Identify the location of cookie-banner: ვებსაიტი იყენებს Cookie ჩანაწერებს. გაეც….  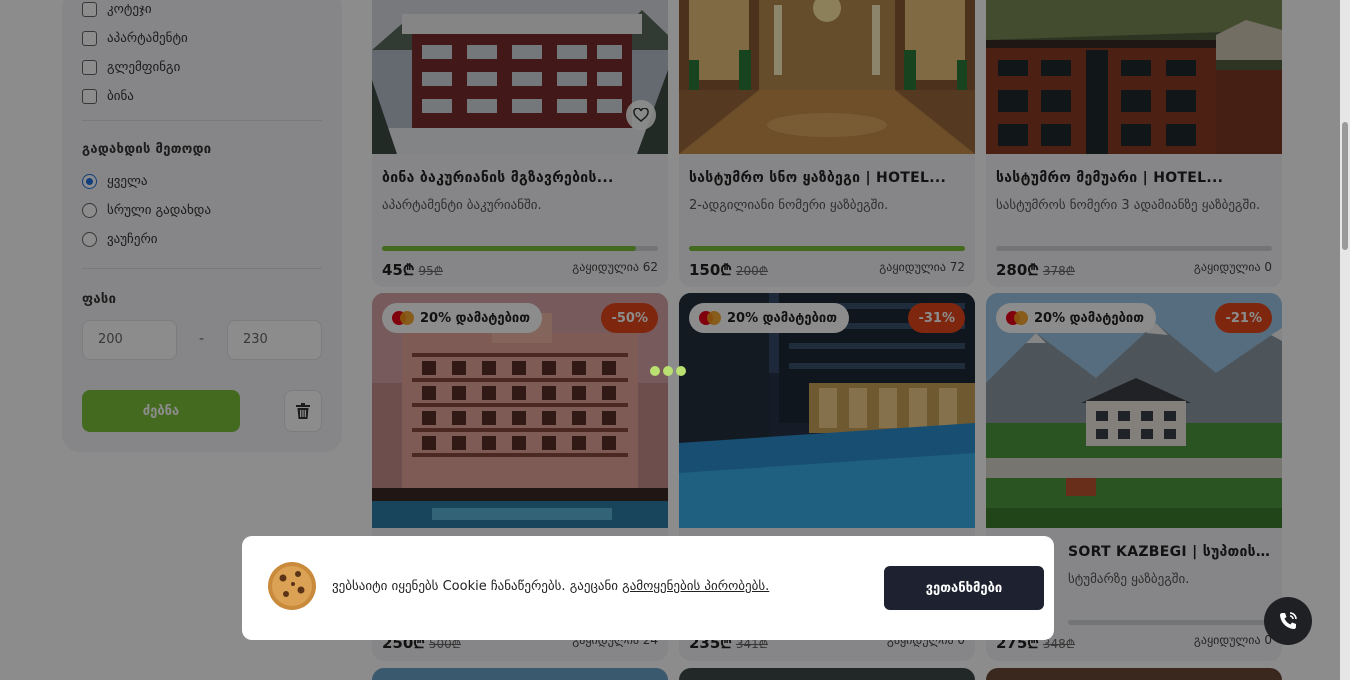
(648, 588).